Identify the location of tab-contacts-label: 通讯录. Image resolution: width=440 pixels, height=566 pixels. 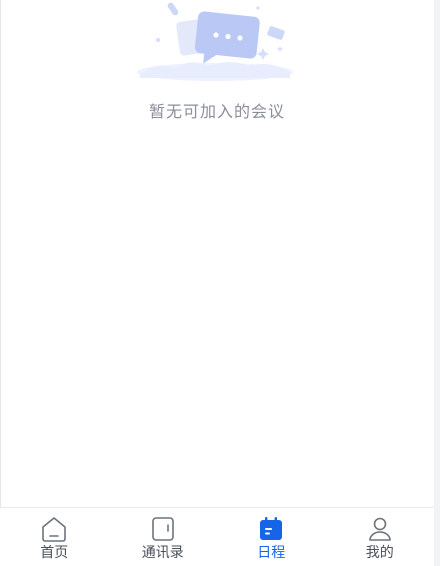
(162, 553).